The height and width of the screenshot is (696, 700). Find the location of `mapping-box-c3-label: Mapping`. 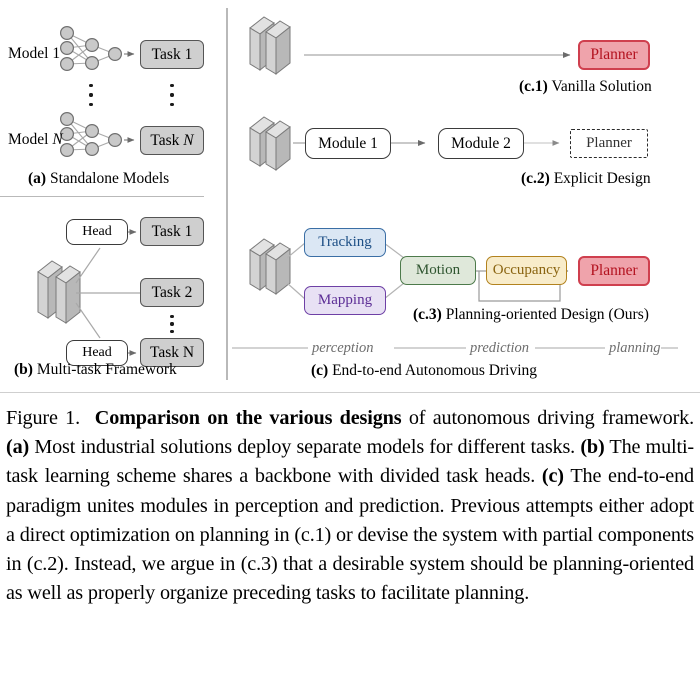

mapping-box-c3-label: Mapping is located at coordinates (345, 300).